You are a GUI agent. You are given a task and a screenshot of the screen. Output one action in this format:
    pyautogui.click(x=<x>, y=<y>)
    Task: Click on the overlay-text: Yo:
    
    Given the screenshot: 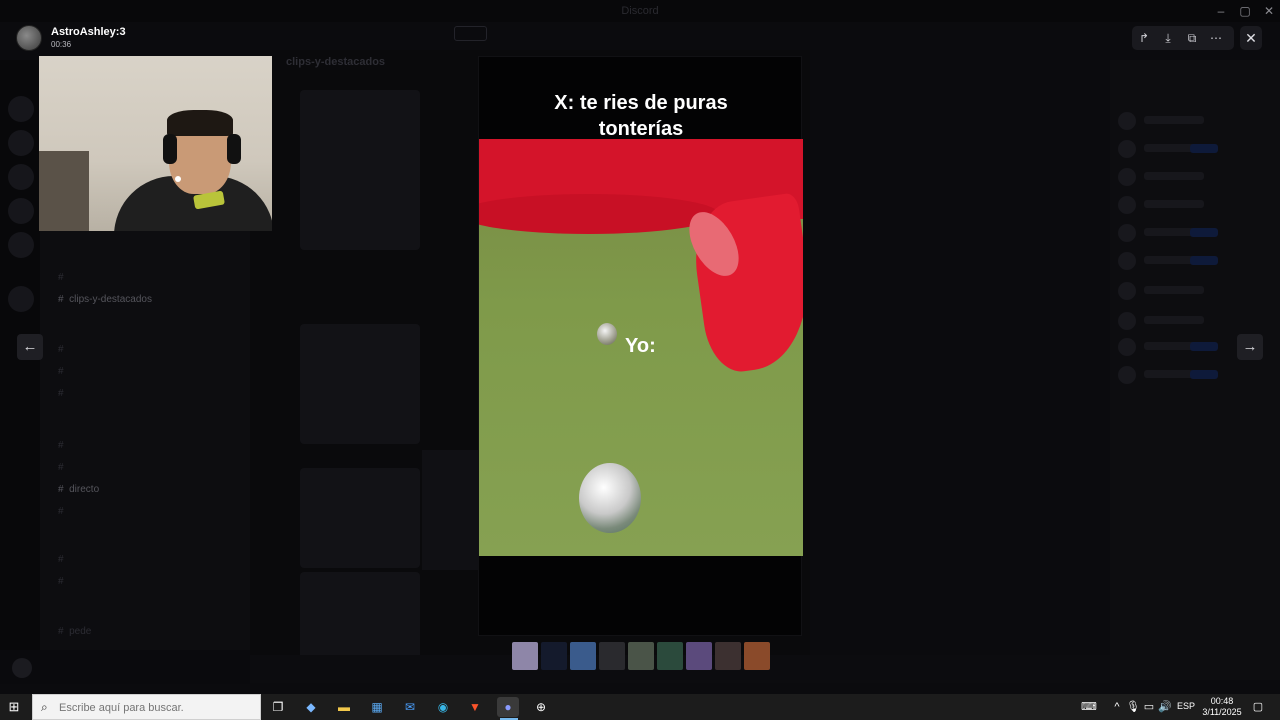 What is the action you would take?
    pyautogui.click(x=640, y=346)
    